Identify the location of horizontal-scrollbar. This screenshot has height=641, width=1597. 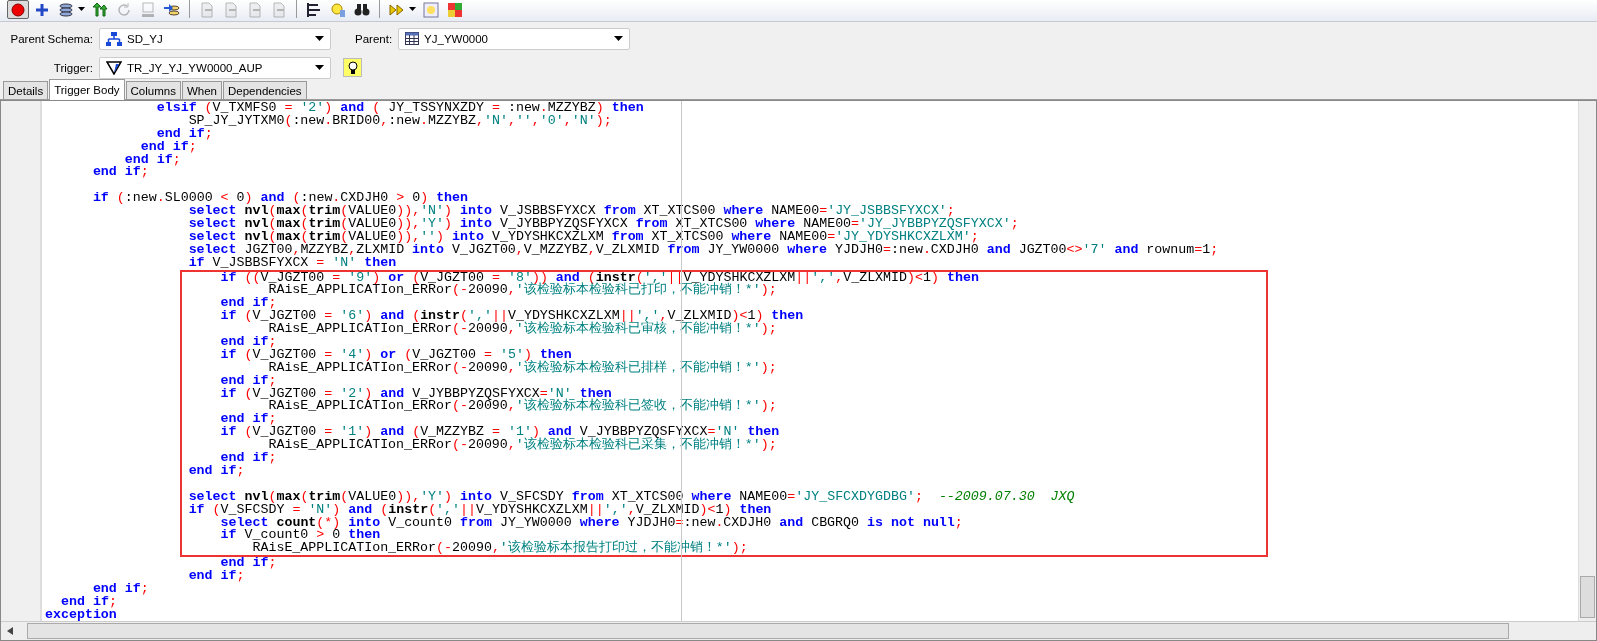
(798, 630).